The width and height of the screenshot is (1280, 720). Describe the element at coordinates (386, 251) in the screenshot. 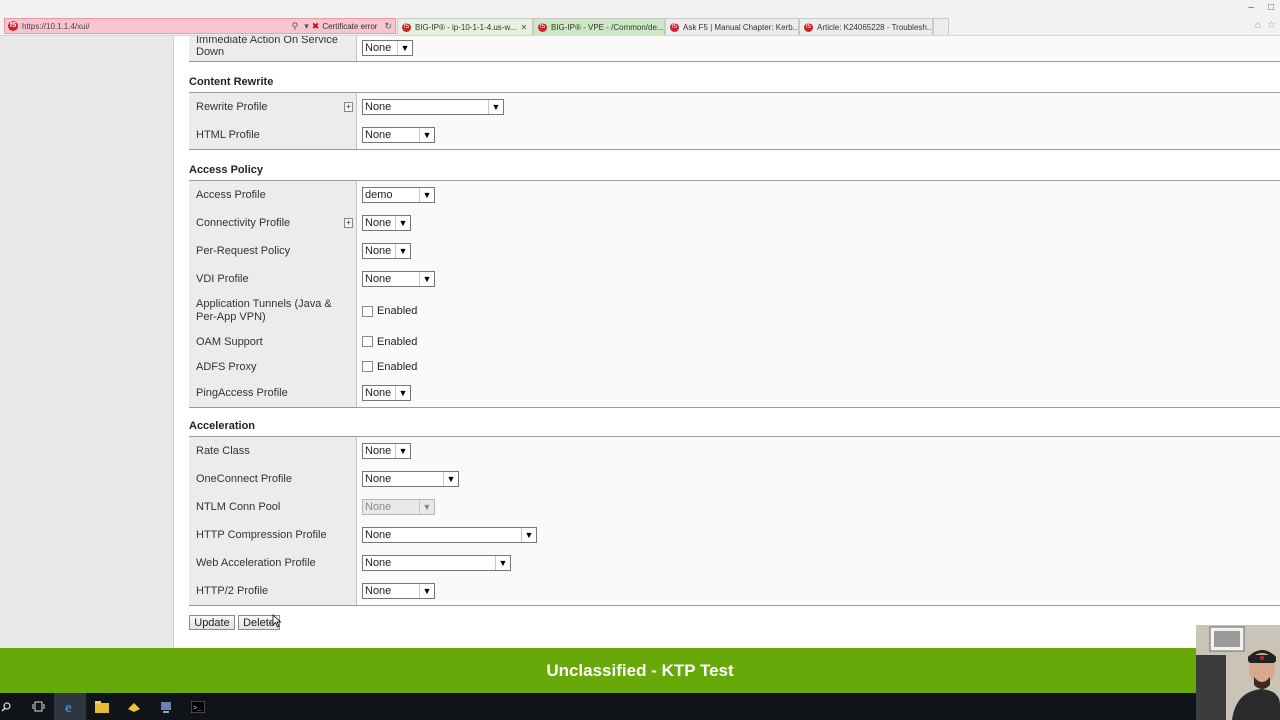

I see `per-request-policy-select: None ▼` at that location.